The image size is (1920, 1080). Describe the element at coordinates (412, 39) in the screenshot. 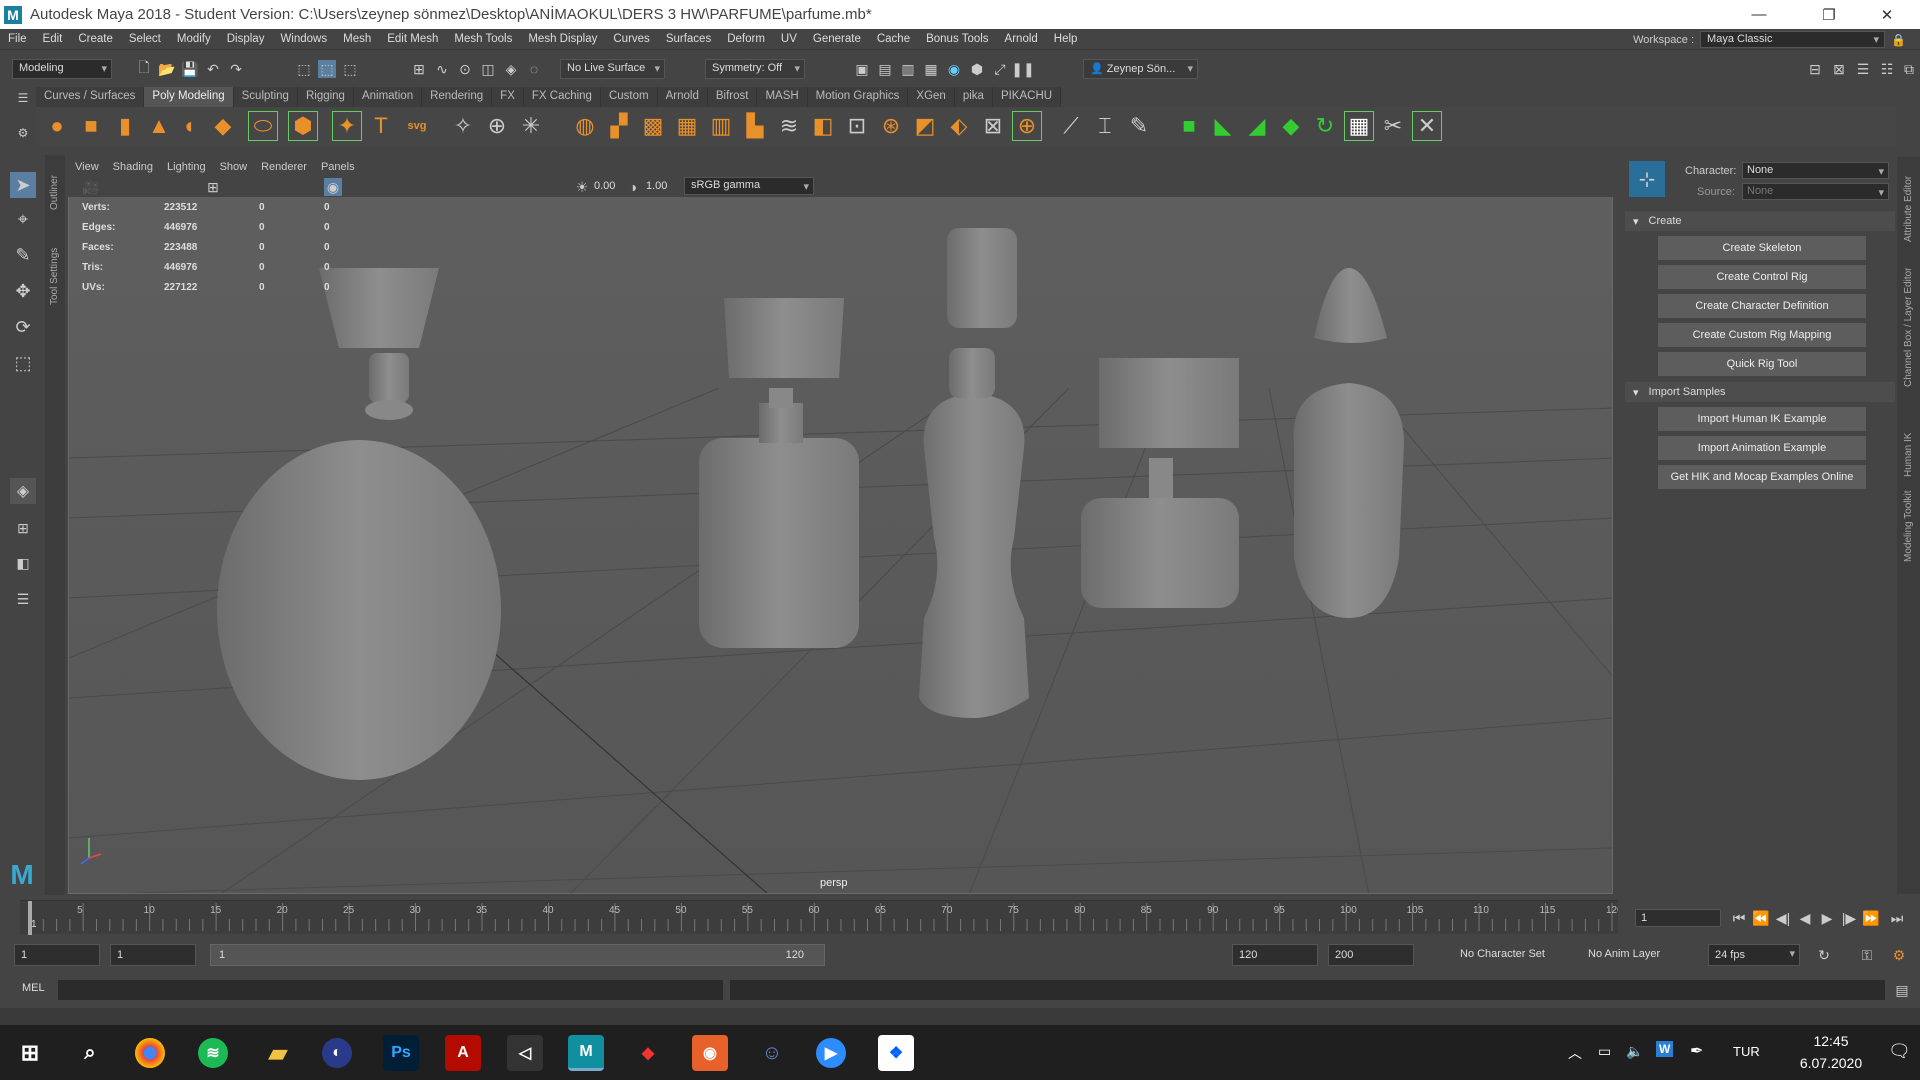

I see `menu-edit-mesh: Edit Mesh` at that location.